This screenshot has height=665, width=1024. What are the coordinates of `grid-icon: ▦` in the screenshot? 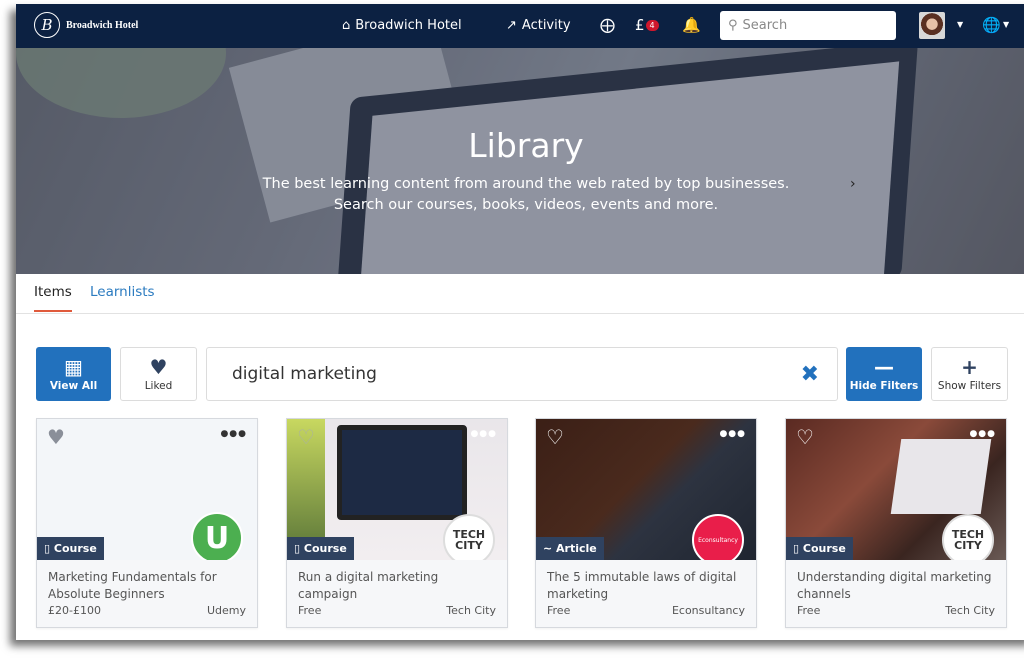 It's located at (73, 366).